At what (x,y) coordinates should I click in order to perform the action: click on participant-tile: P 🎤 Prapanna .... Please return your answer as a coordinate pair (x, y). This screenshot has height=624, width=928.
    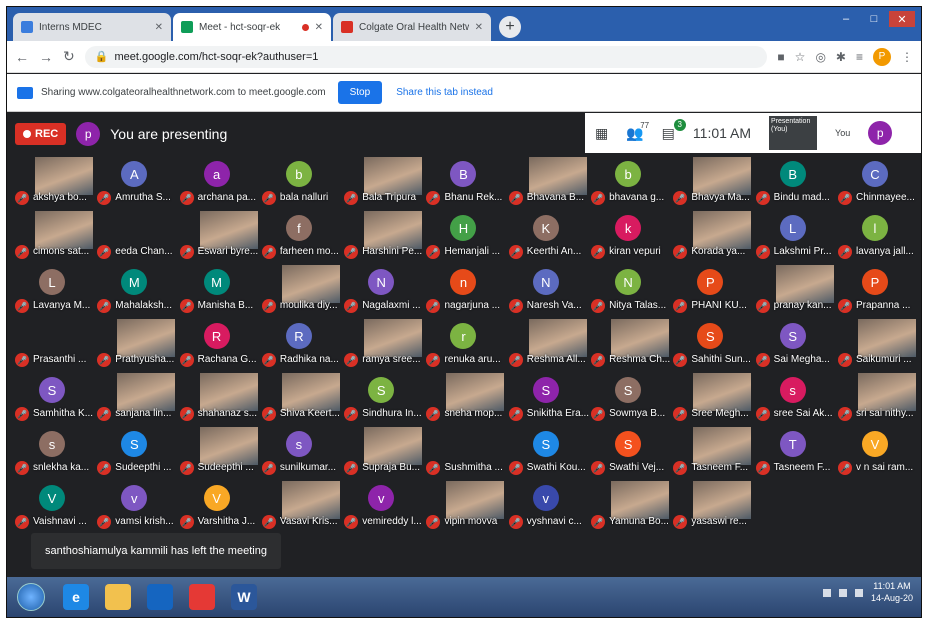
    Looking at the image, I should click on (877, 290).